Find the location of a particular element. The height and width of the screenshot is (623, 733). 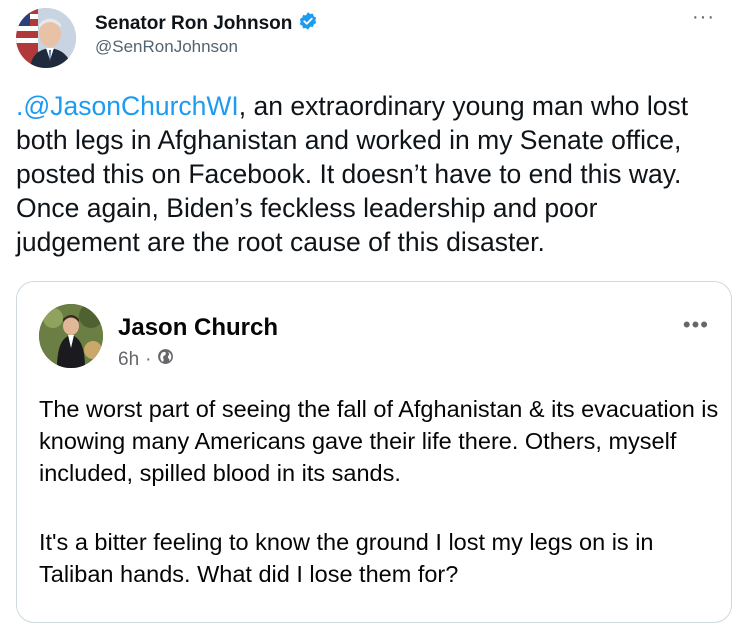

quoted-post-time: 6h is located at coordinates (128, 360).